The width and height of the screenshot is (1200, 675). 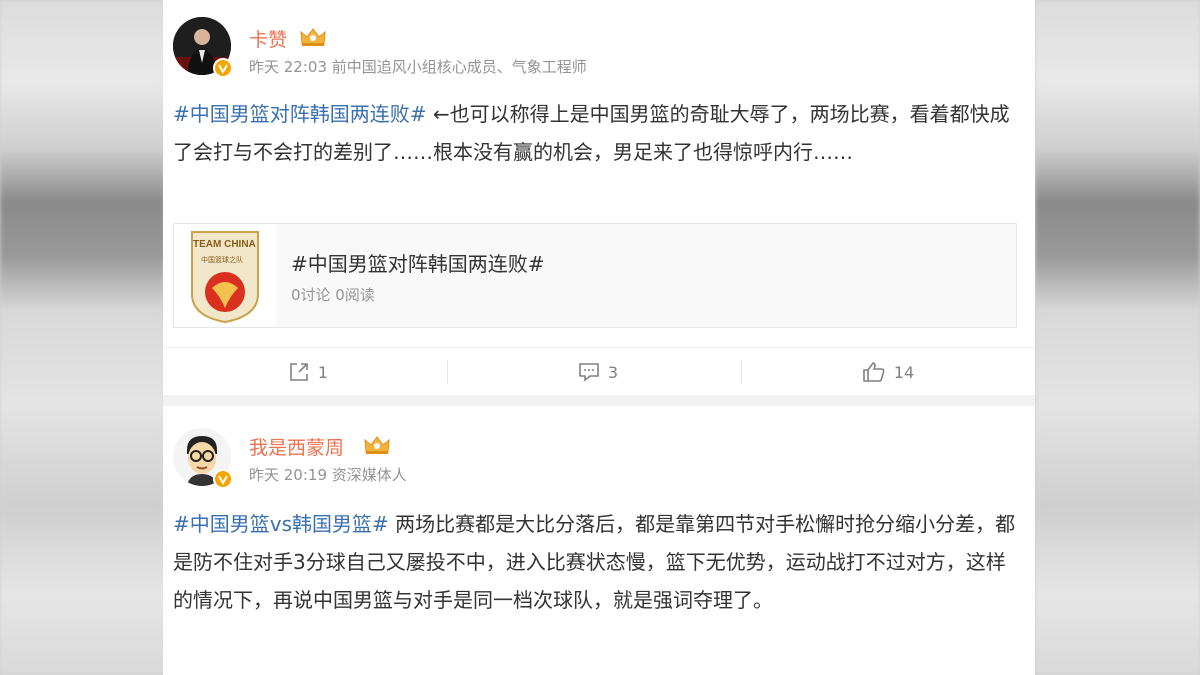 What do you see at coordinates (281, 524) in the screenshot?
I see `hashtag-link: #中国男篮vs韩国男篮#` at bounding box center [281, 524].